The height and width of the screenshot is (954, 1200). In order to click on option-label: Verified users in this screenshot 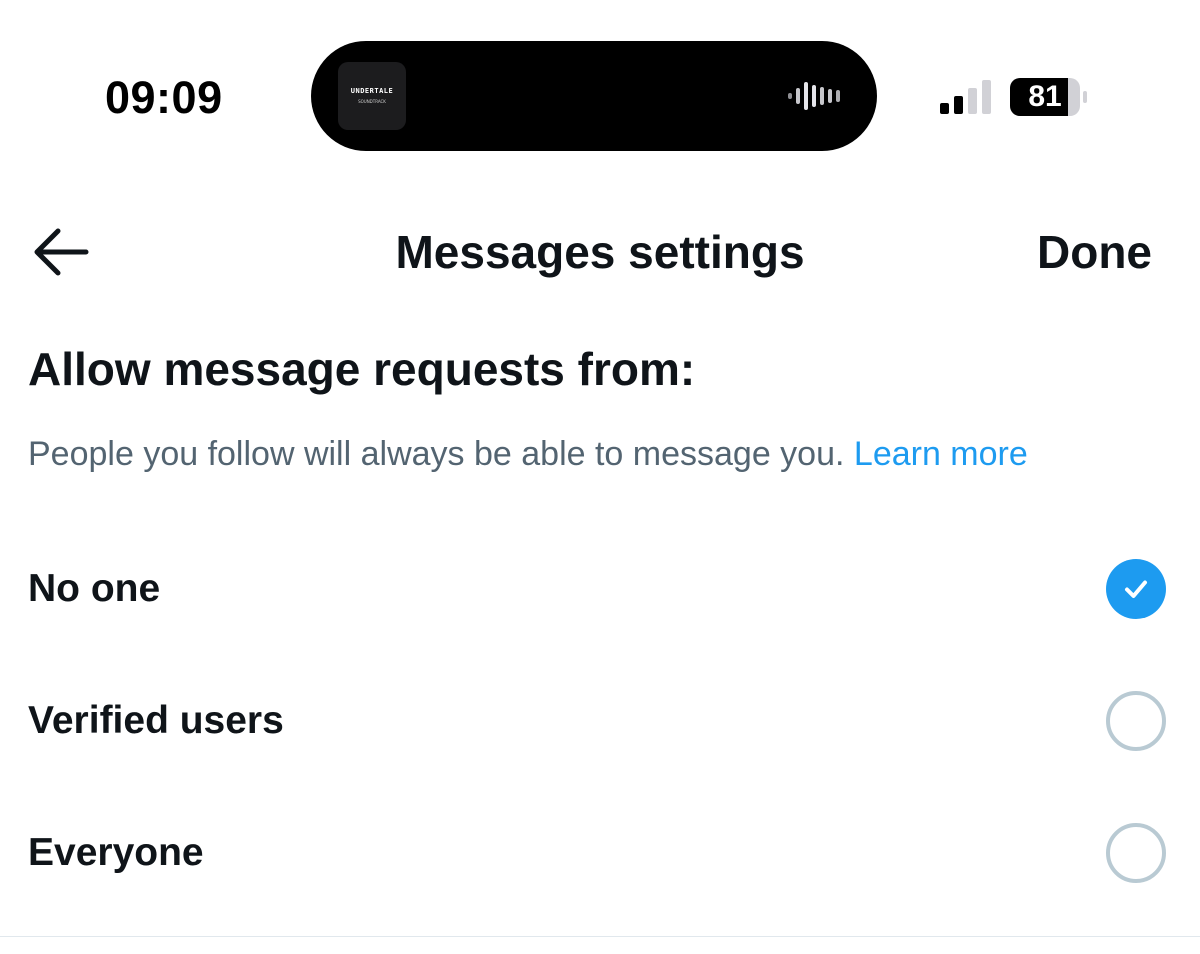, I will do `click(156, 720)`.